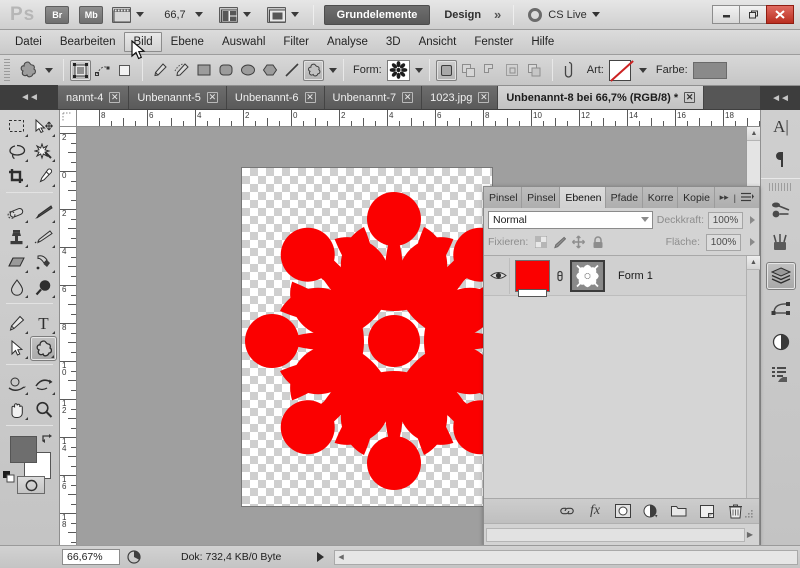  Describe the element at coordinates (750, 534) in the screenshot. I see `scroll-right-arrow-icon: ▶` at that location.